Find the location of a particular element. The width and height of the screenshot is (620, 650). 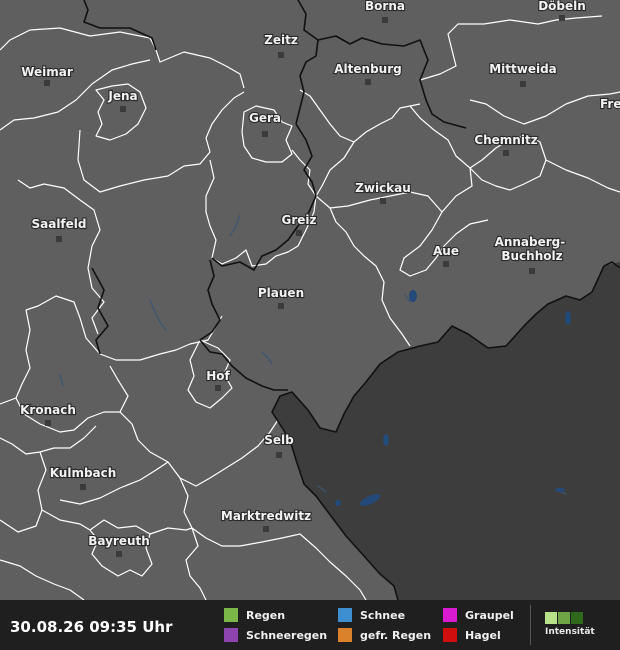

radar-timestamp: 30.08.26 09:35 Uhr is located at coordinates (91, 627).